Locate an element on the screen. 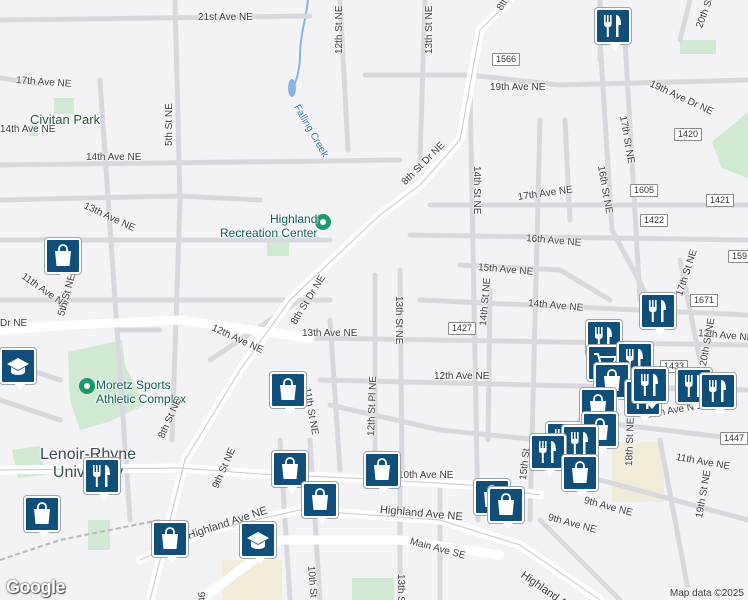 This screenshot has height=600, width=748. route-shield: 1447 is located at coordinates (734, 438).